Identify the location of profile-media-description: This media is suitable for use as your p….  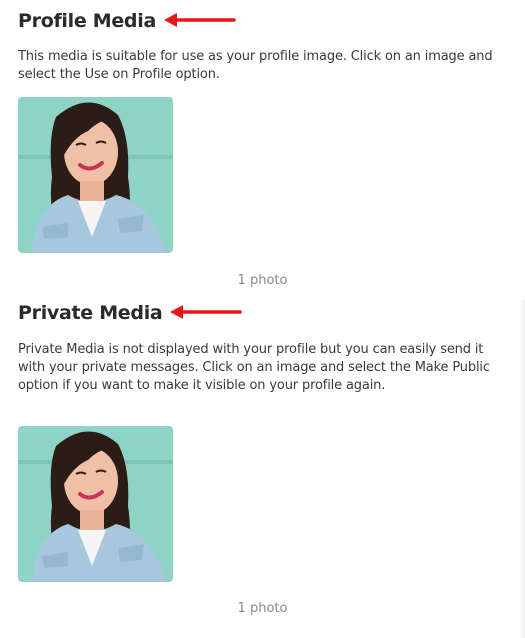
(255, 65).